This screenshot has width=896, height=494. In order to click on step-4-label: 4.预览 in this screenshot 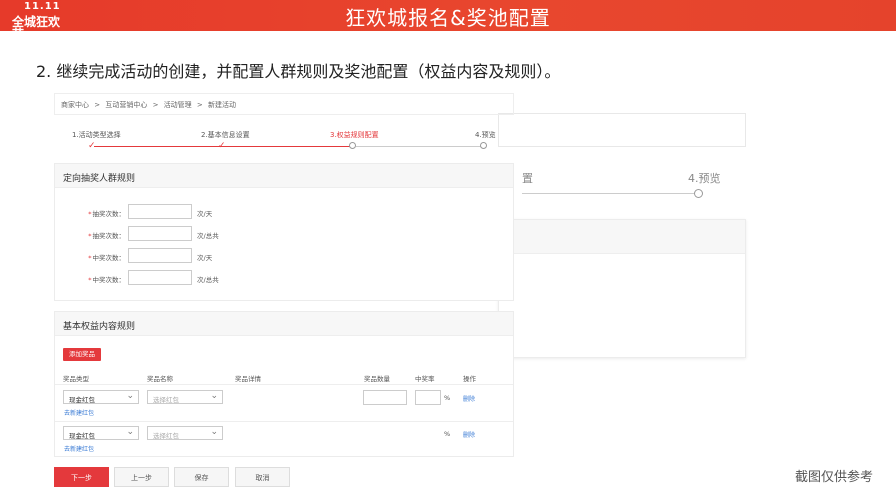, I will do `click(485, 135)`.